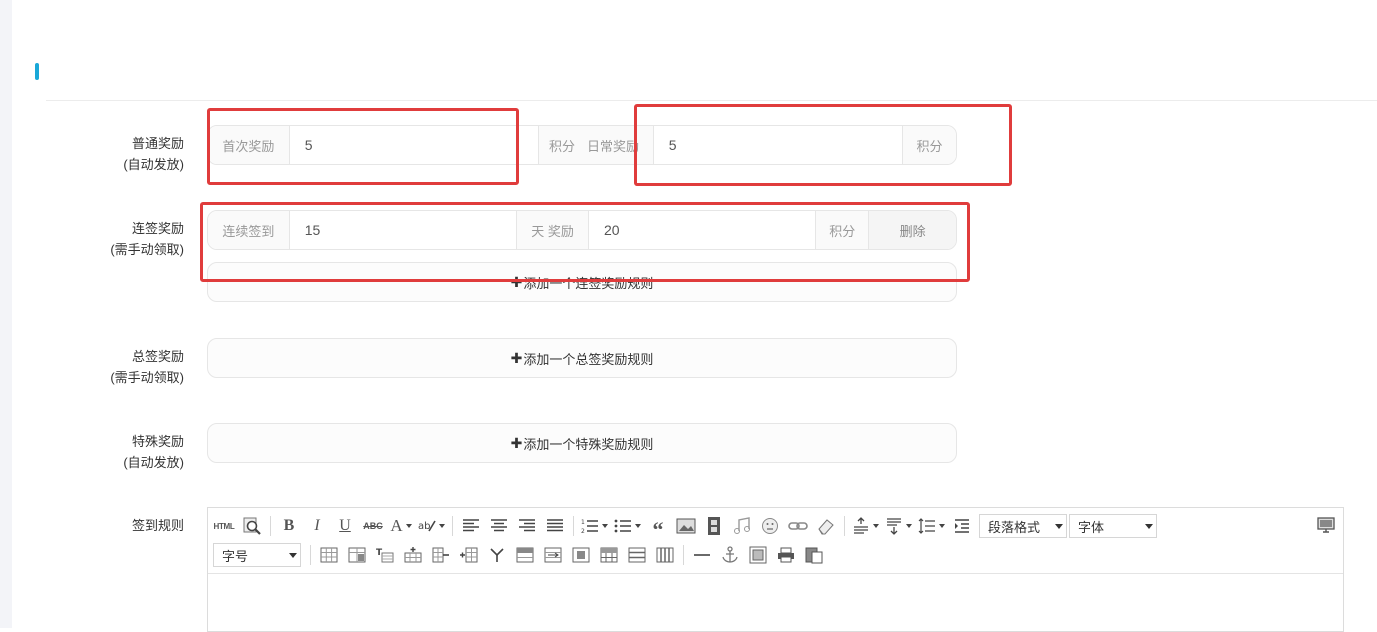 The width and height of the screenshot is (1377, 632). What do you see at coordinates (373, 526) in the screenshot?
I see `strikethrough-icon: ABC` at bounding box center [373, 526].